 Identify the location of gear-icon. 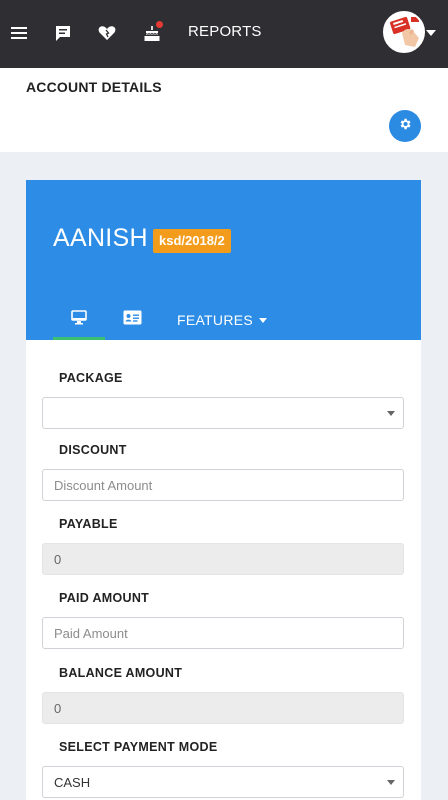
(405, 126).